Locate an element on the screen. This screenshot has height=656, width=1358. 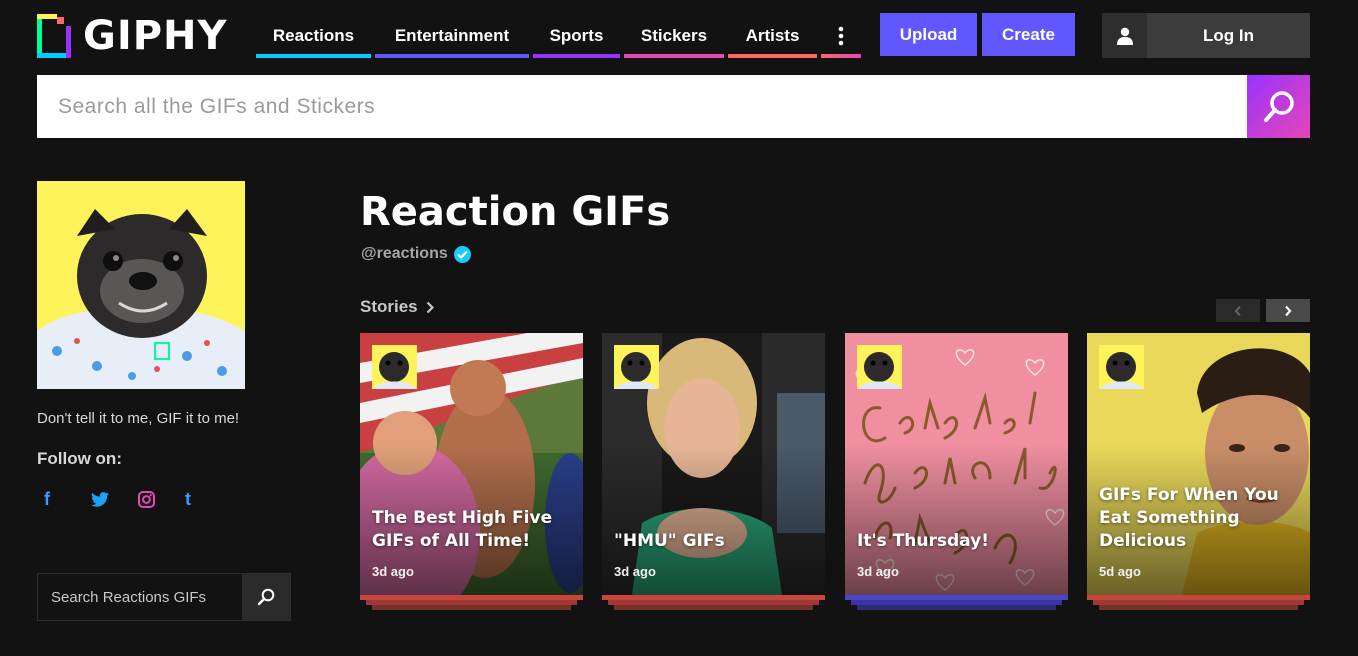
channel-handle-row: @reactions is located at coordinates (416, 254).